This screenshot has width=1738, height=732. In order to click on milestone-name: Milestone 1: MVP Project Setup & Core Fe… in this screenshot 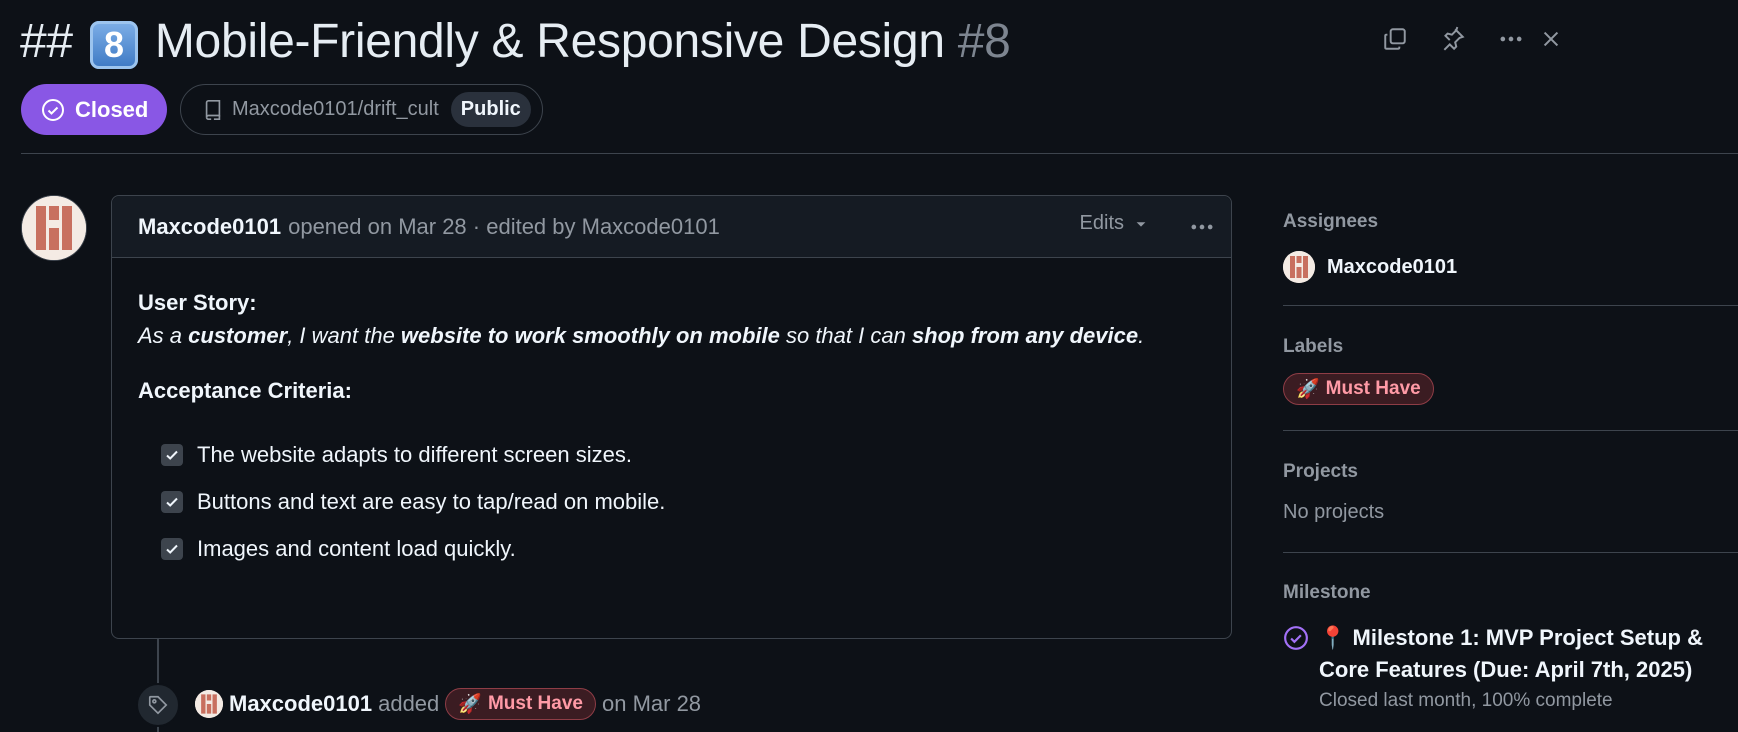, I will do `click(1511, 653)`.